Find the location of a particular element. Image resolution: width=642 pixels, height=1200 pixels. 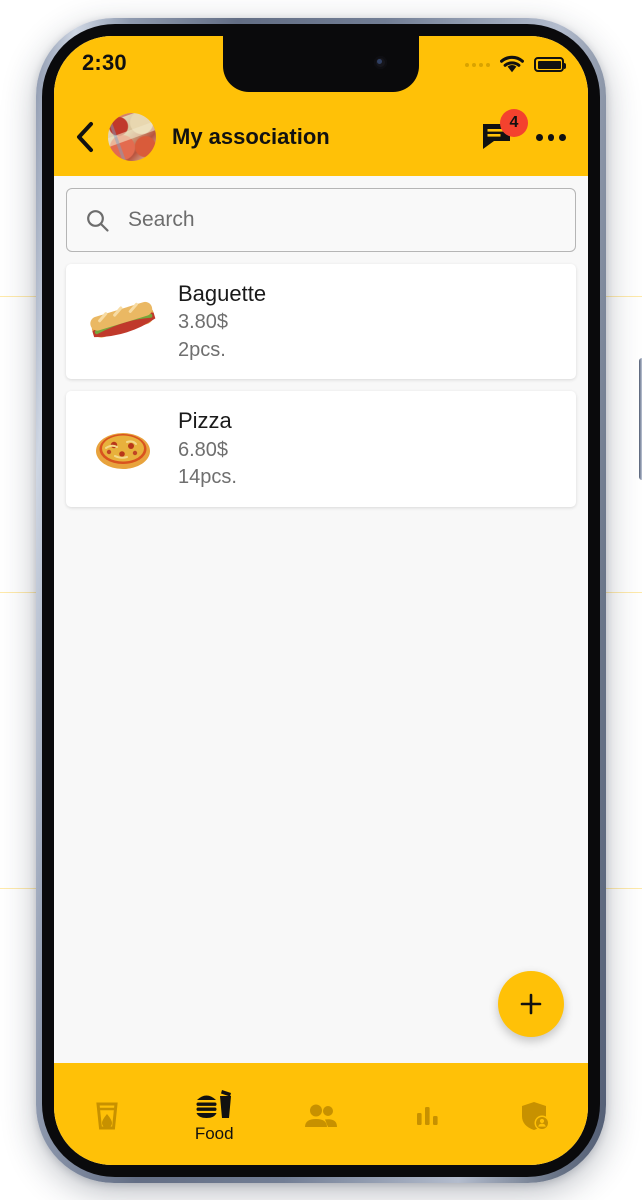

bottom-navigation: Food is located at coordinates (321, 1114).